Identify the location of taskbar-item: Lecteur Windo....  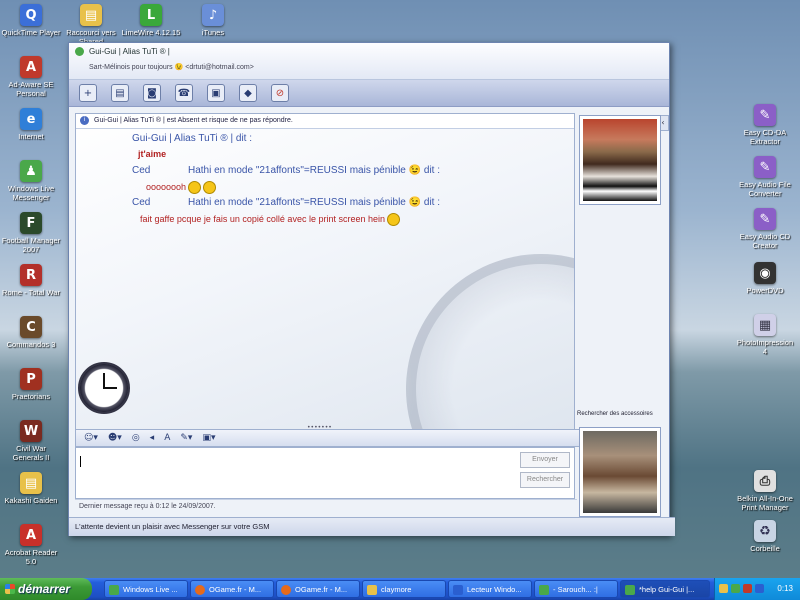
(490, 589).